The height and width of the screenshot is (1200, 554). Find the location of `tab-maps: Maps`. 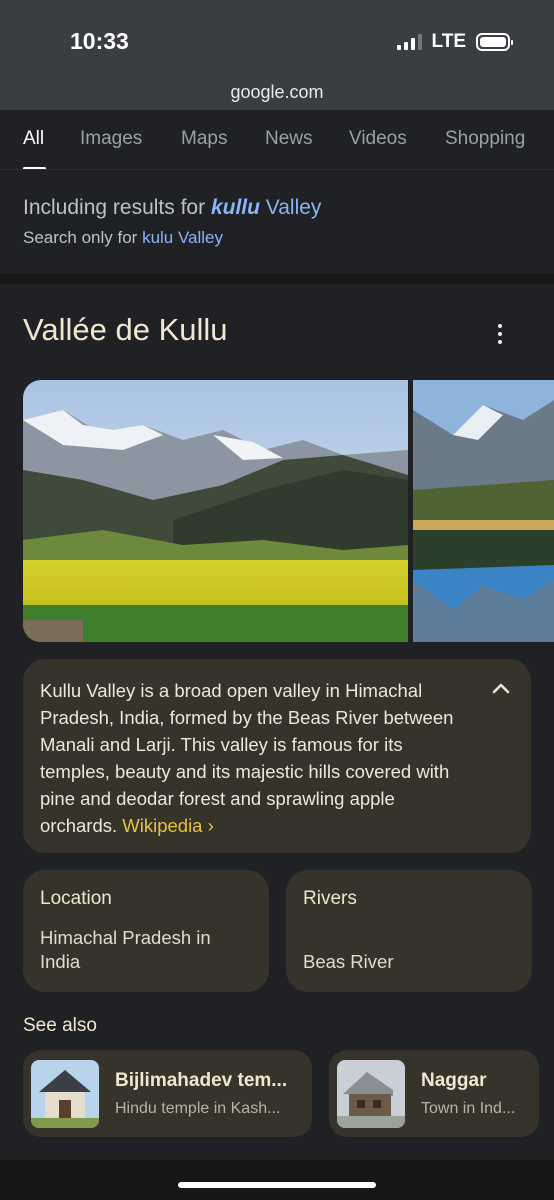

tab-maps: Maps is located at coordinates (204, 139).